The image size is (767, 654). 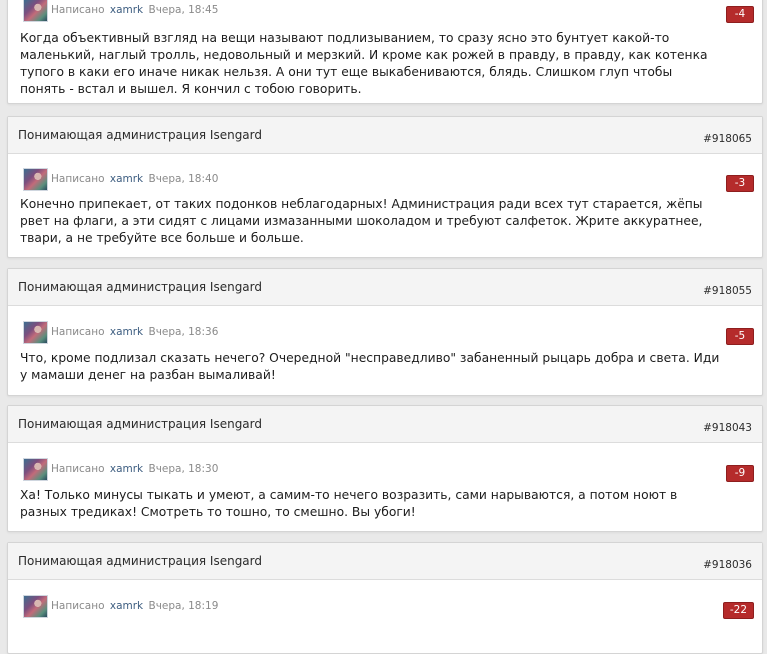 What do you see at coordinates (727, 428) in the screenshot?
I see `post-id-link: #918043` at bounding box center [727, 428].